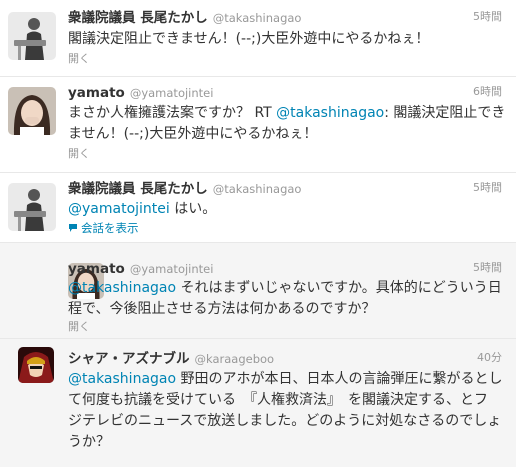 The image size is (516, 467). Describe the element at coordinates (489, 358) in the screenshot. I see `timestamp: 40分` at that location.